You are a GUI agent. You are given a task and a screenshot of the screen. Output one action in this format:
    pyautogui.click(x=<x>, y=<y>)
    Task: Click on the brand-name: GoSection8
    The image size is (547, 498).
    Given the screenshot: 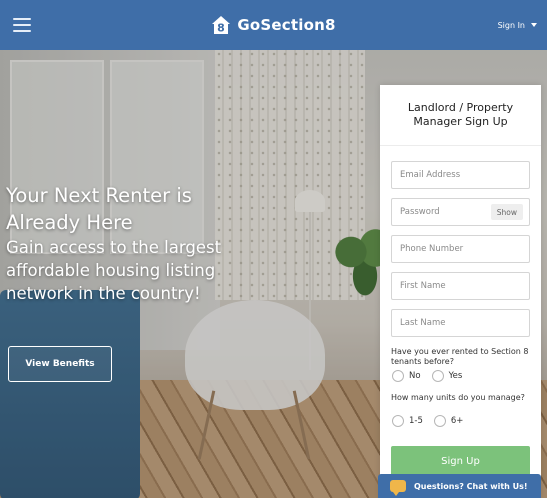 What is the action you would take?
    pyautogui.click(x=286, y=25)
    